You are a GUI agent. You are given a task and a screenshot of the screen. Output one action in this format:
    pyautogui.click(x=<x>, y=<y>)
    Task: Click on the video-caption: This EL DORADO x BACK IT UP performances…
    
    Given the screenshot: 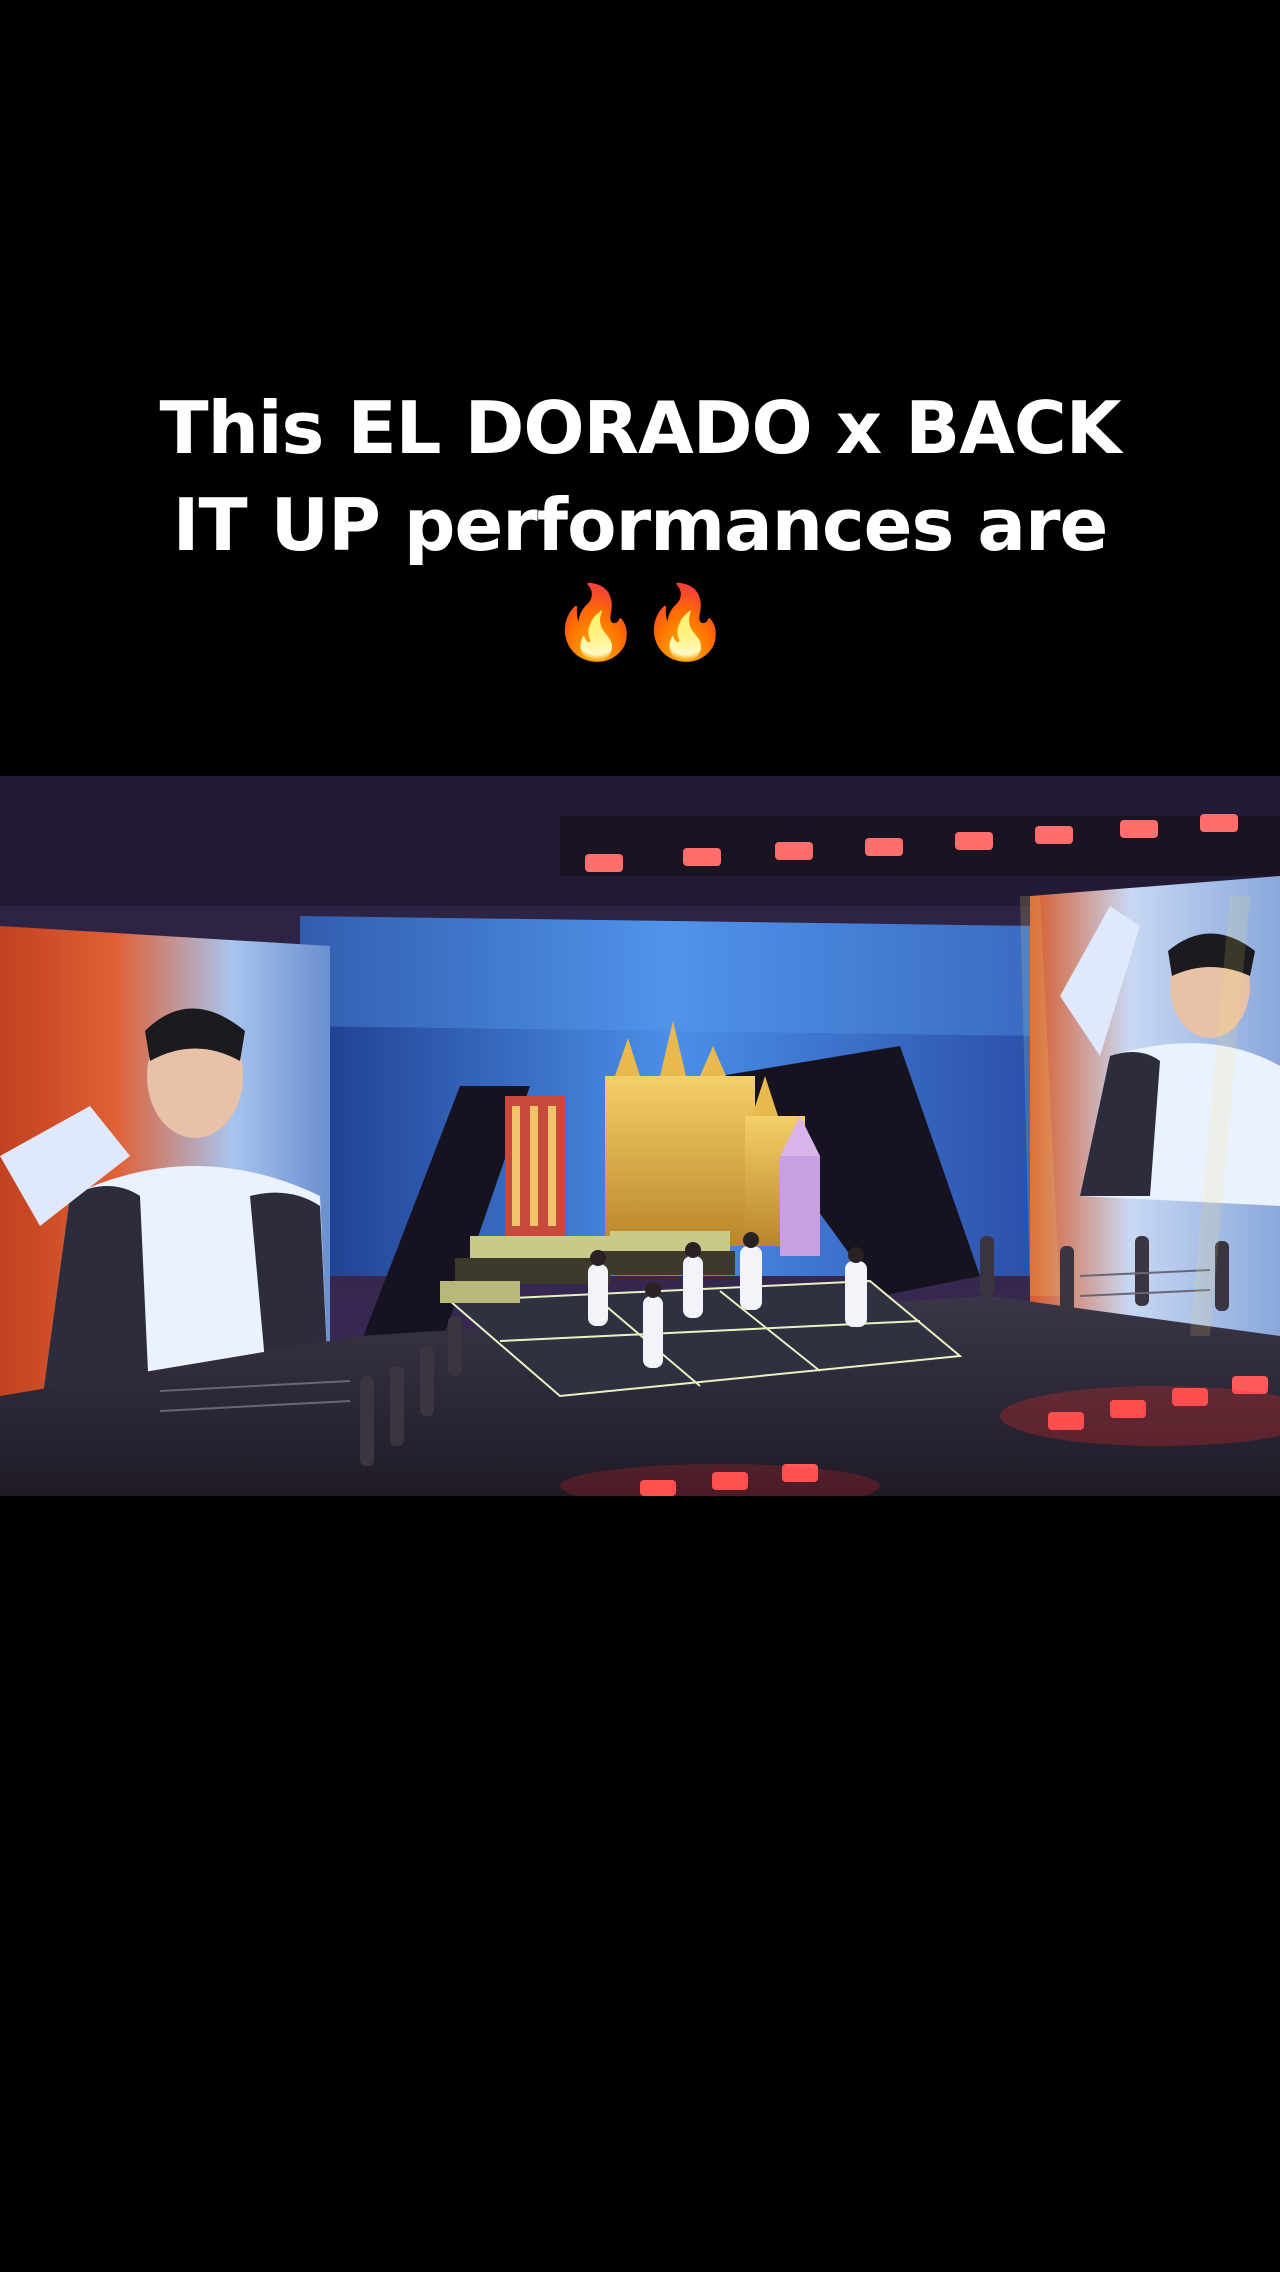 What is the action you would take?
    pyautogui.click(x=640, y=525)
    